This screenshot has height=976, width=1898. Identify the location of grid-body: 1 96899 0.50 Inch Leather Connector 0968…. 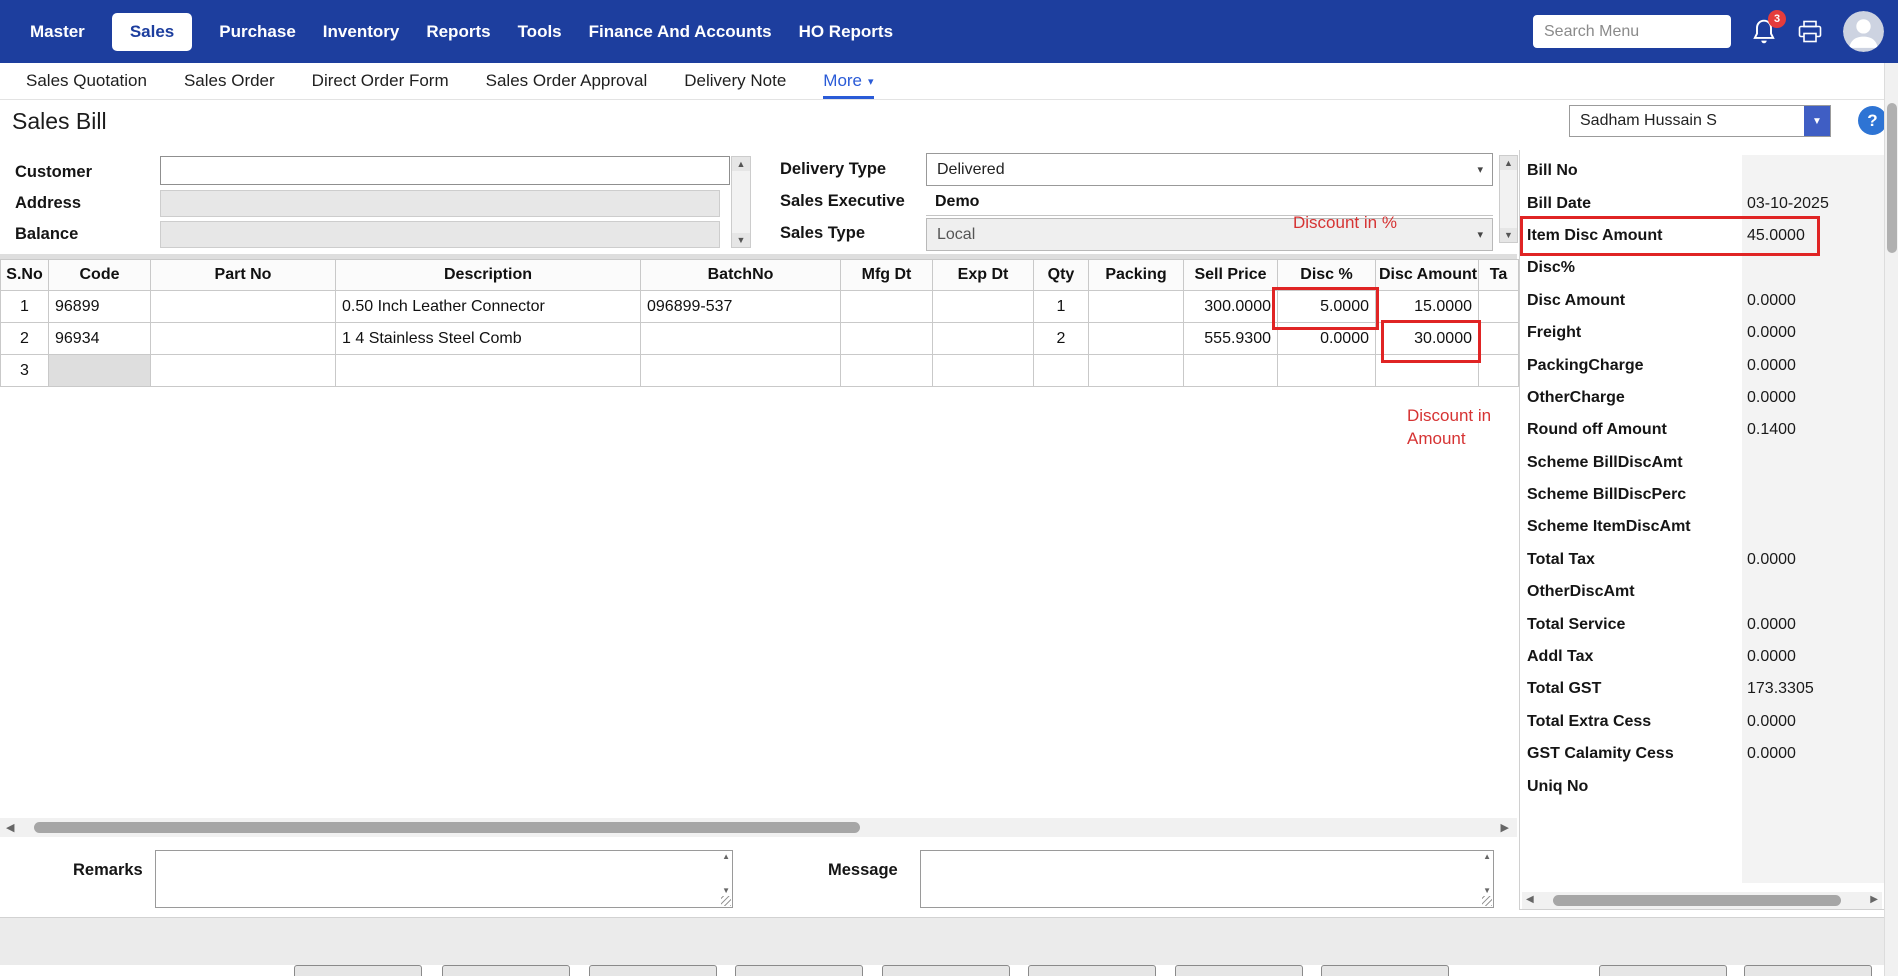
(759, 338).